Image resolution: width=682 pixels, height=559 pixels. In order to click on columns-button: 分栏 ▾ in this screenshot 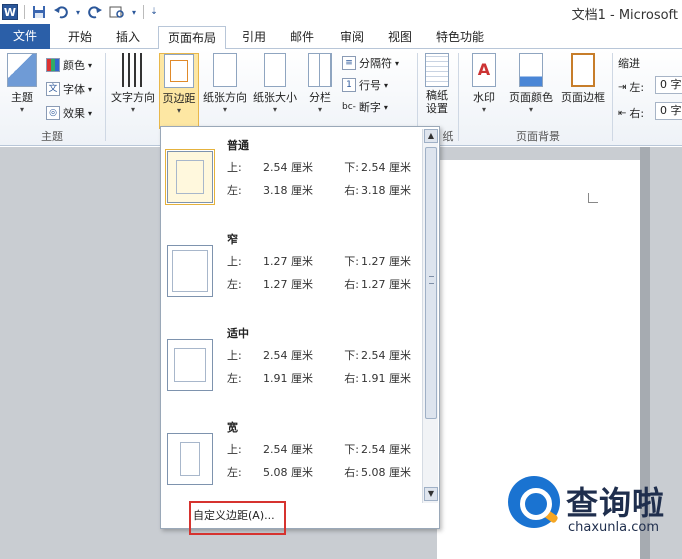, I will do `click(320, 84)`.